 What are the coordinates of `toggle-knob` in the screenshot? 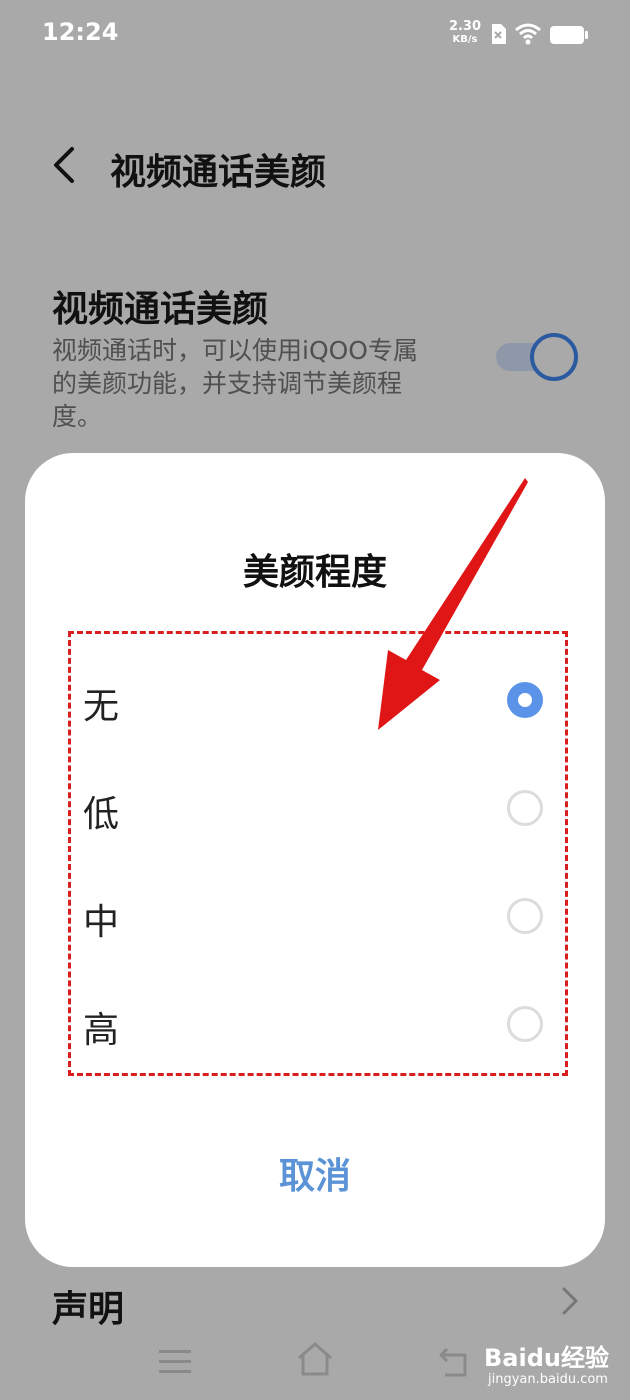 It's located at (554, 357).